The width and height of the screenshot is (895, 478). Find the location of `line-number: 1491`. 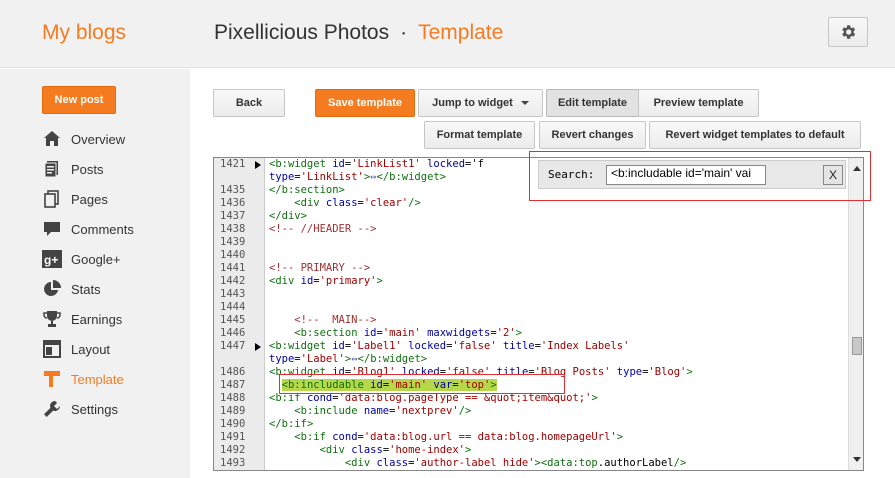

line-number: 1491 is located at coordinates (233, 437).